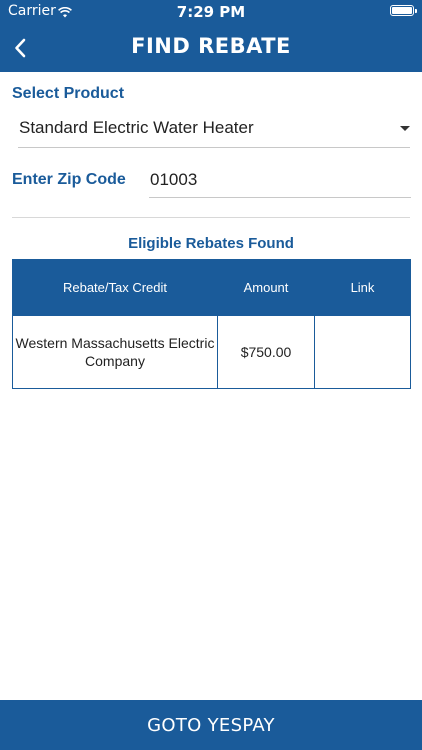  I want to click on column-header-rebate: Rebate/Tax Credit, so click(115, 287).